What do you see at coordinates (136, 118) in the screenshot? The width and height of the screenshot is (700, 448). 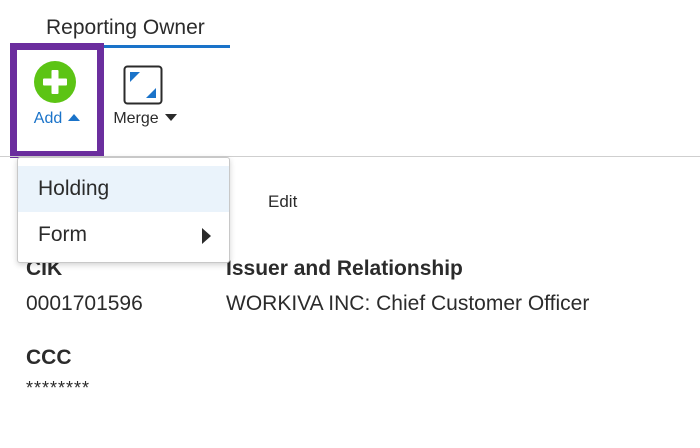 I see `merge-label: Merge` at bounding box center [136, 118].